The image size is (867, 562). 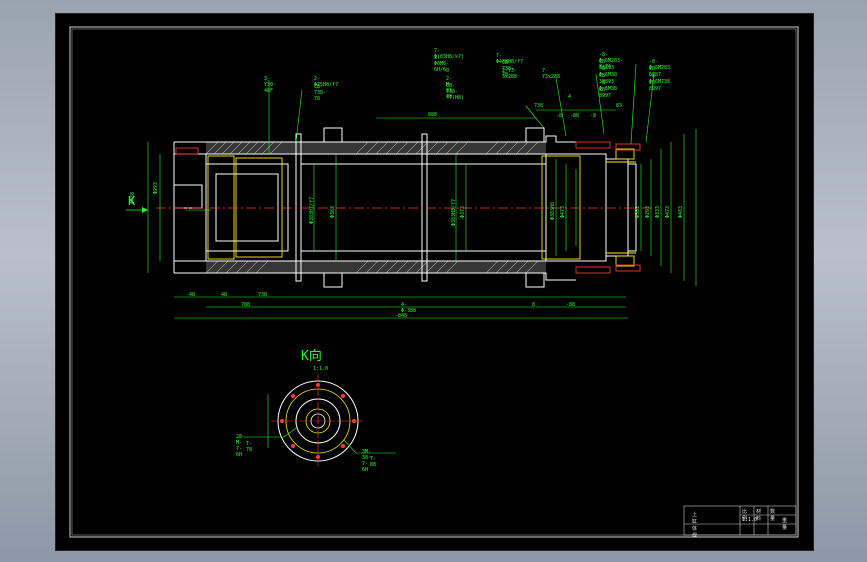 I want to click on bolts, so click(x=408, y=207).